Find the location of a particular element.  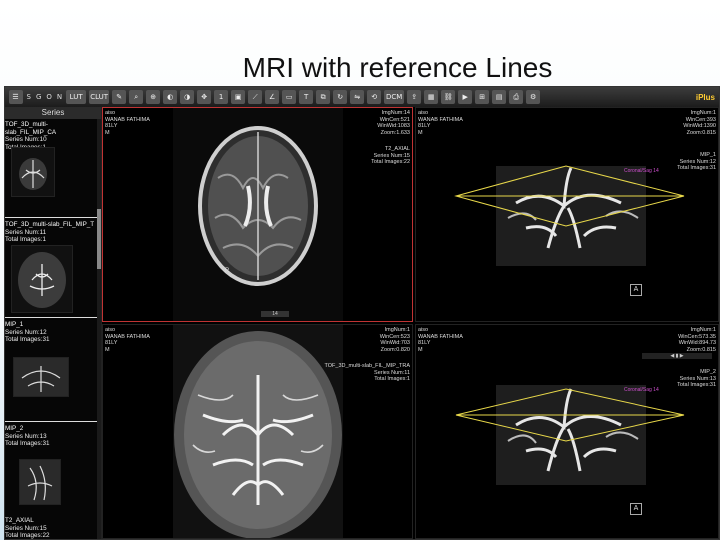

orientation-marker: R is located at coordinates (227, 271).